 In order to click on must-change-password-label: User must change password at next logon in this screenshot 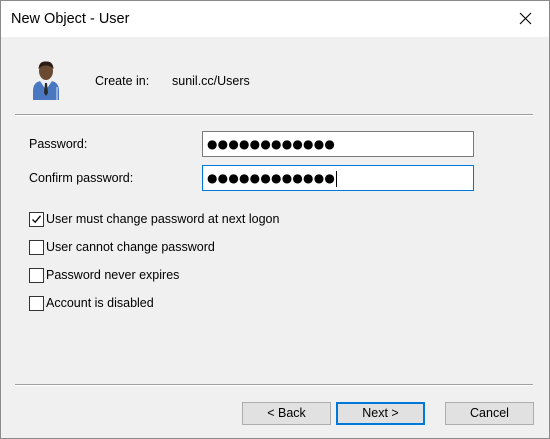, I will do `click(163, 219)`.